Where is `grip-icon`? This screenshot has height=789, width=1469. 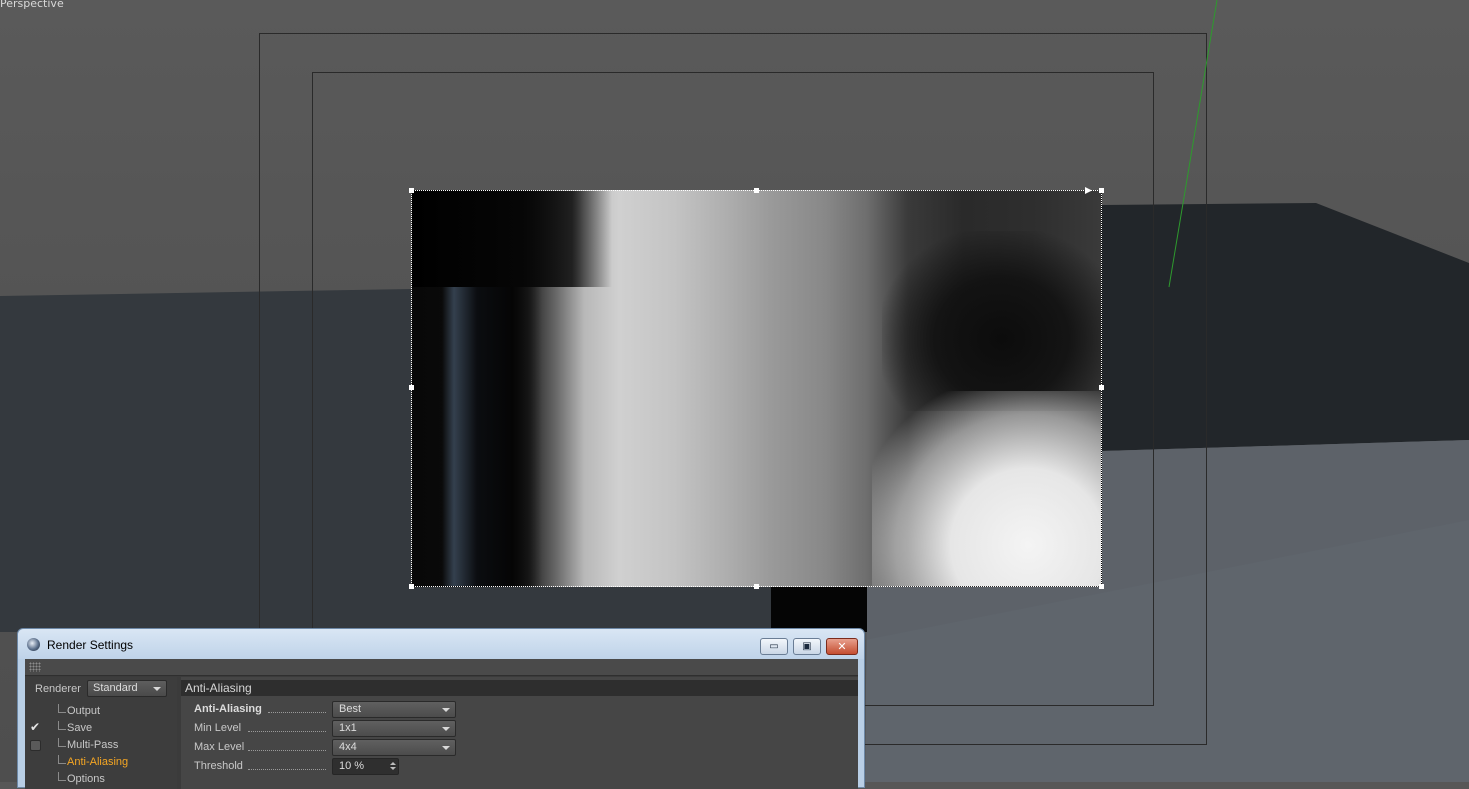
grip-icon is located at coordinates (35, 667).